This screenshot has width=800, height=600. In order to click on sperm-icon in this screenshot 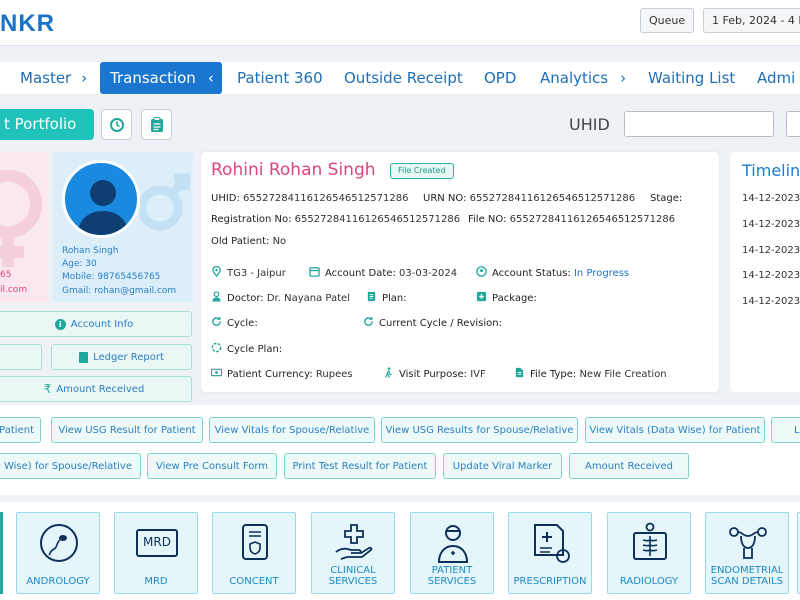, I will do `click(59, 543)`.